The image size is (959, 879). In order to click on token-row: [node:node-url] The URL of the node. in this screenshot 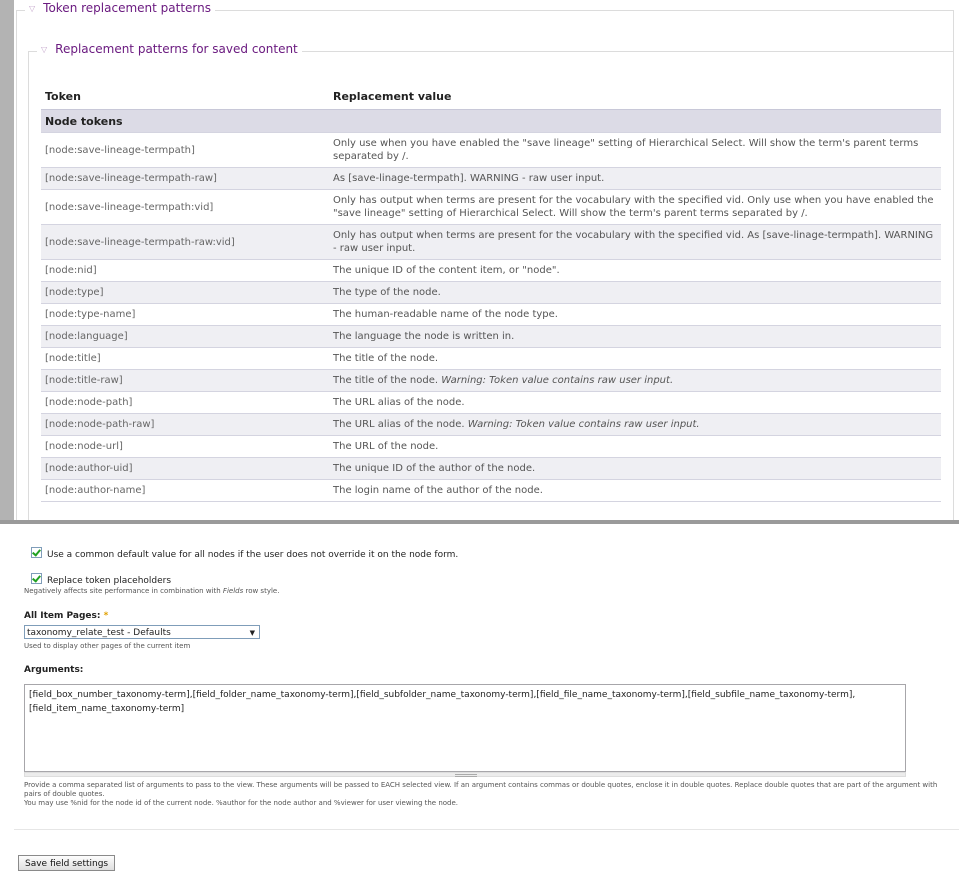, I will do `click(491, 446)`.